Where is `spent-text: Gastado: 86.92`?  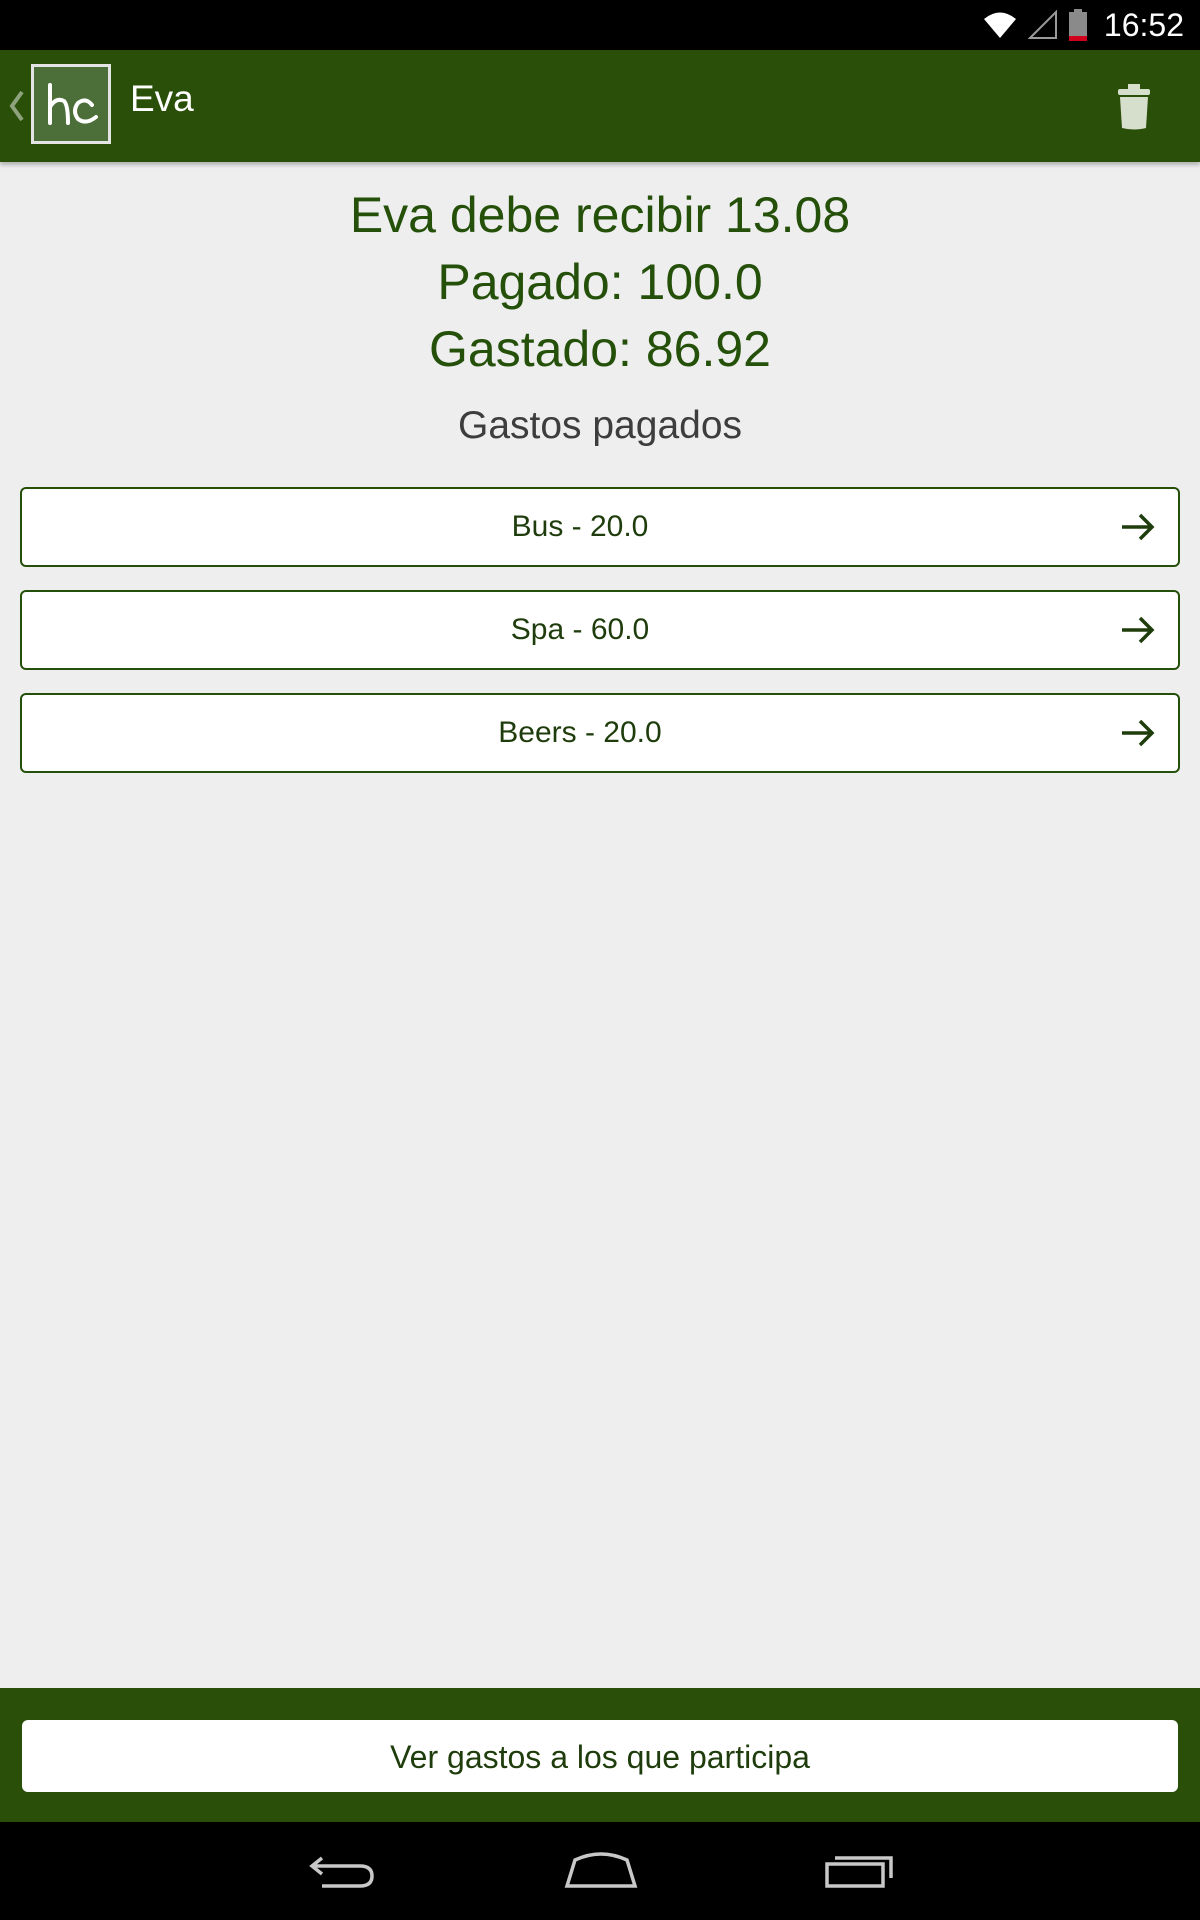 spent-text: Gastado: 86.92 is located at coordinates (600, 349).